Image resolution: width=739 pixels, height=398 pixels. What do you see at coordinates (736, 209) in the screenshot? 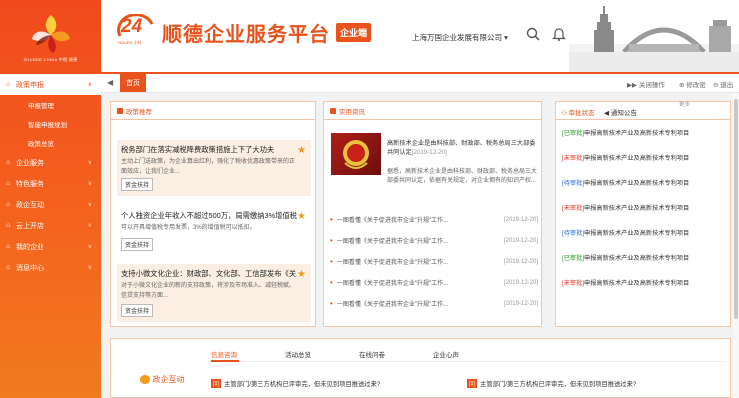
I see `scrollbar-thumb` at bounding box center [736, 209].